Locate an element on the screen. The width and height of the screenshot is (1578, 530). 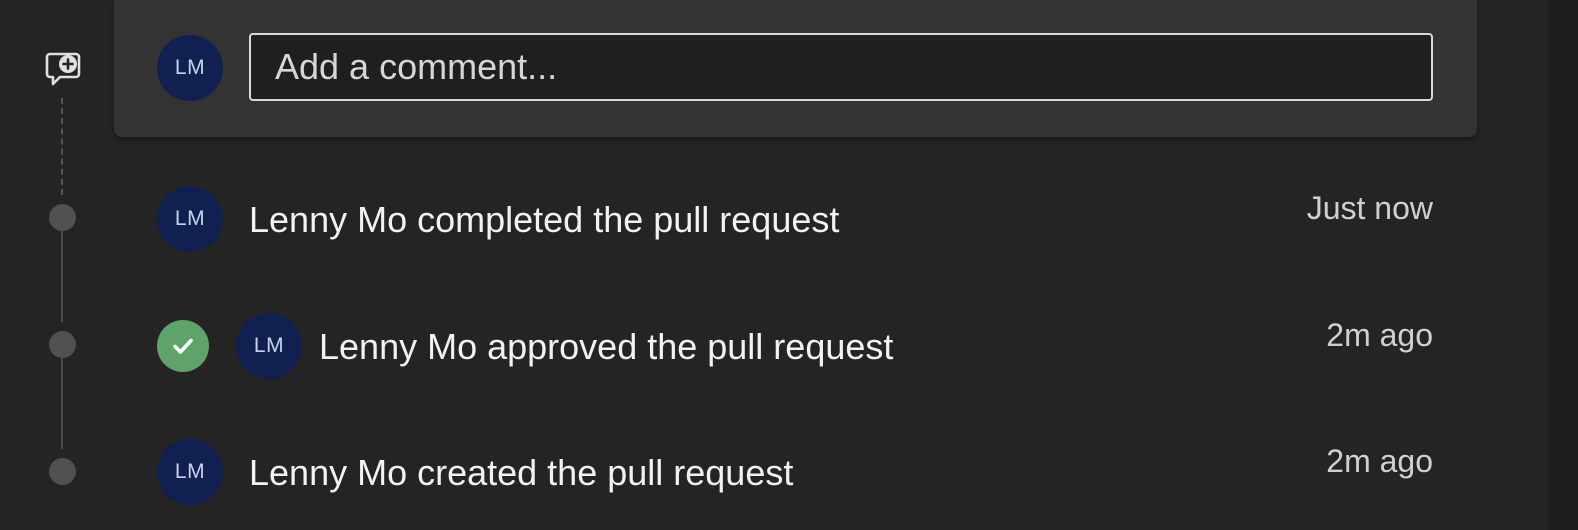
comment-input is located at coordinates (841, 67).